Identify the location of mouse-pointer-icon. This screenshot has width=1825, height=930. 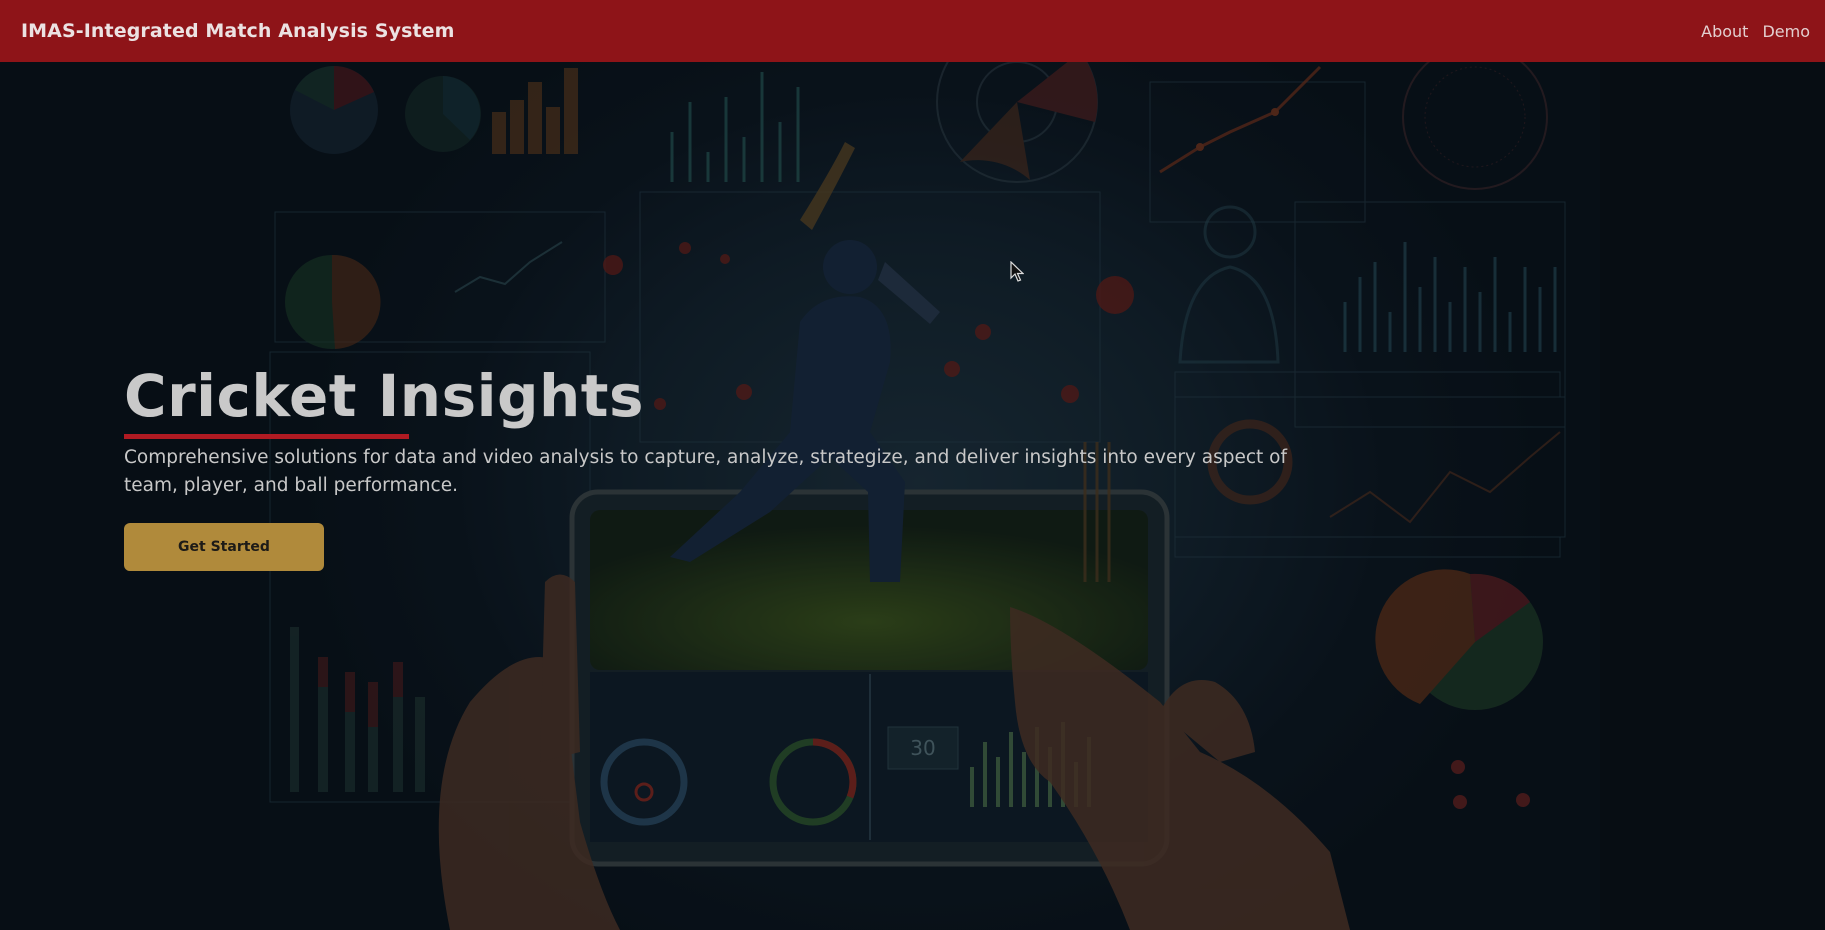
(1017, 271).